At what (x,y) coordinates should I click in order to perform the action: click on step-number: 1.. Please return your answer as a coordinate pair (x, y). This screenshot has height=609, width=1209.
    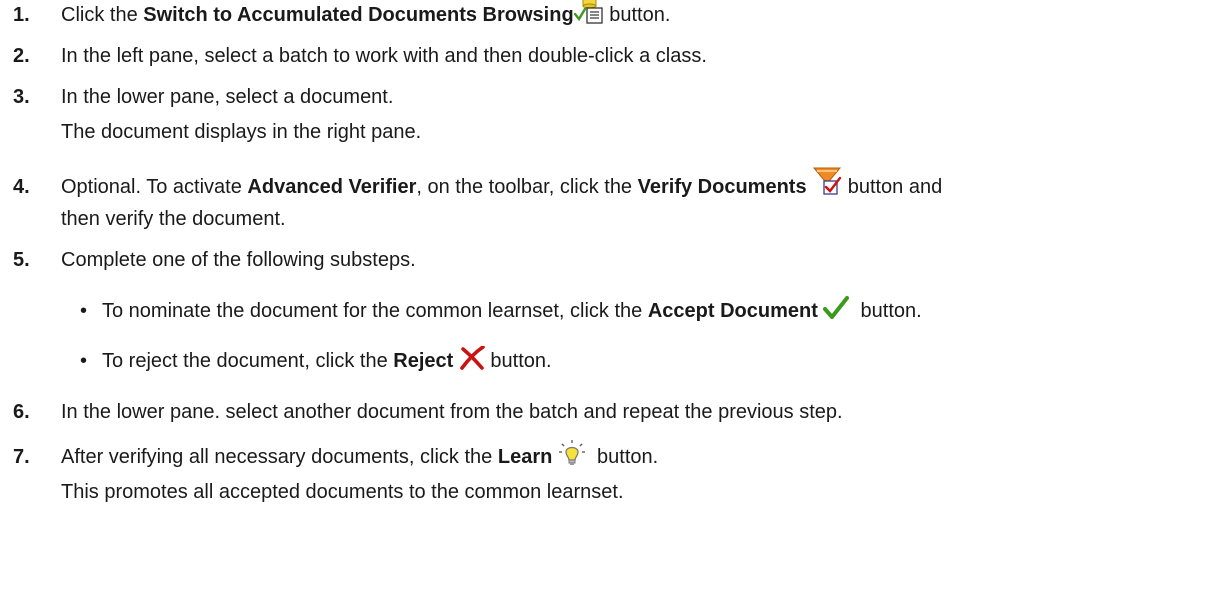
    Looking at the image, I should click on (21, 15).